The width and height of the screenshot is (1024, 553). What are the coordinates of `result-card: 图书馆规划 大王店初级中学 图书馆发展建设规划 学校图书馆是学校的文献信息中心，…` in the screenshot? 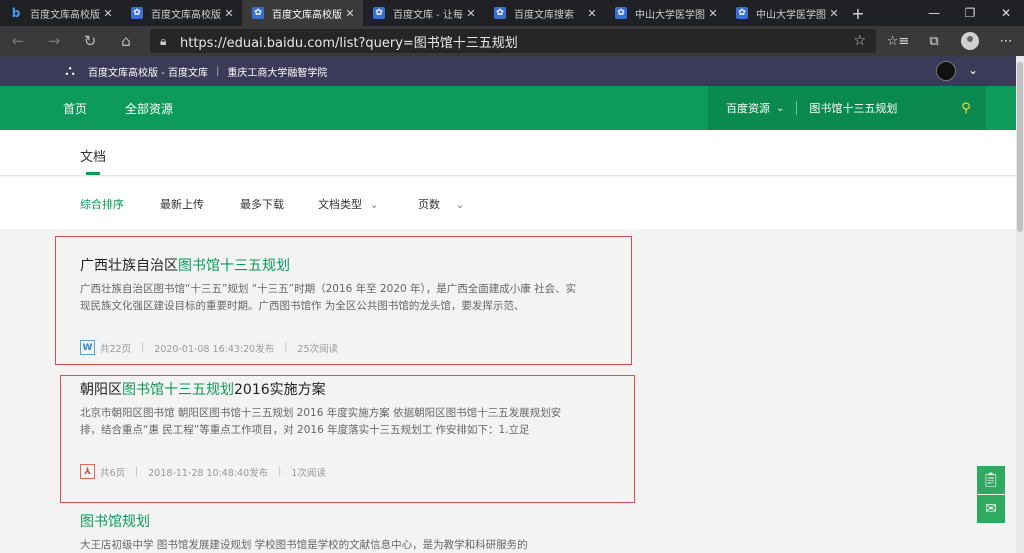 It's located at (372, 531).